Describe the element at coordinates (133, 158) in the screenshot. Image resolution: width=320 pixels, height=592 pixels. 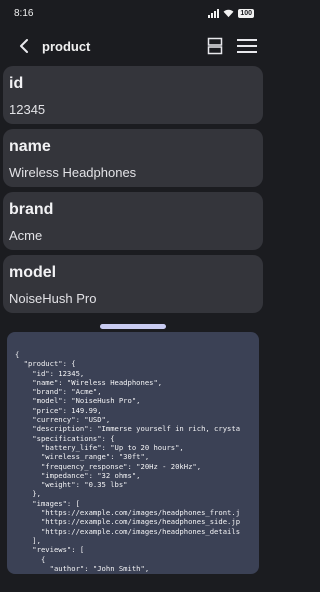
I see `field-card-name: name Wireless Headphones` at that location.